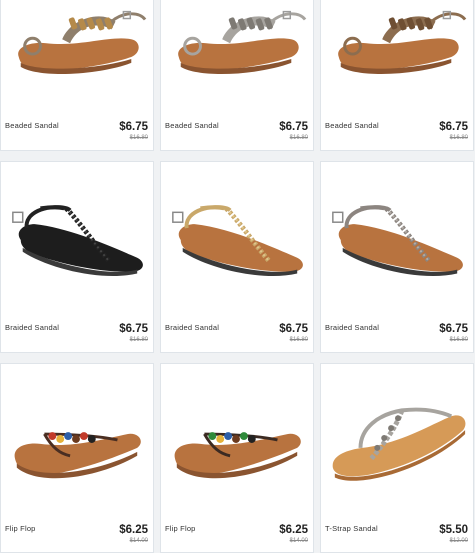 This screenshot has width=475, height=553. What do you see at coordinates (453, 530) in the screenshot?
I see `sale-price: $5.50` at bounding box center [453, 530].